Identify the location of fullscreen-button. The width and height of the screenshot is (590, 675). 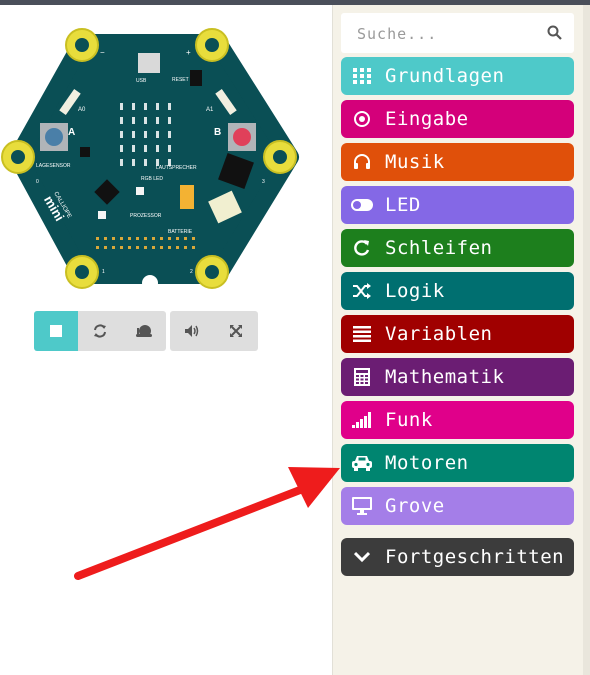
(236, 331).